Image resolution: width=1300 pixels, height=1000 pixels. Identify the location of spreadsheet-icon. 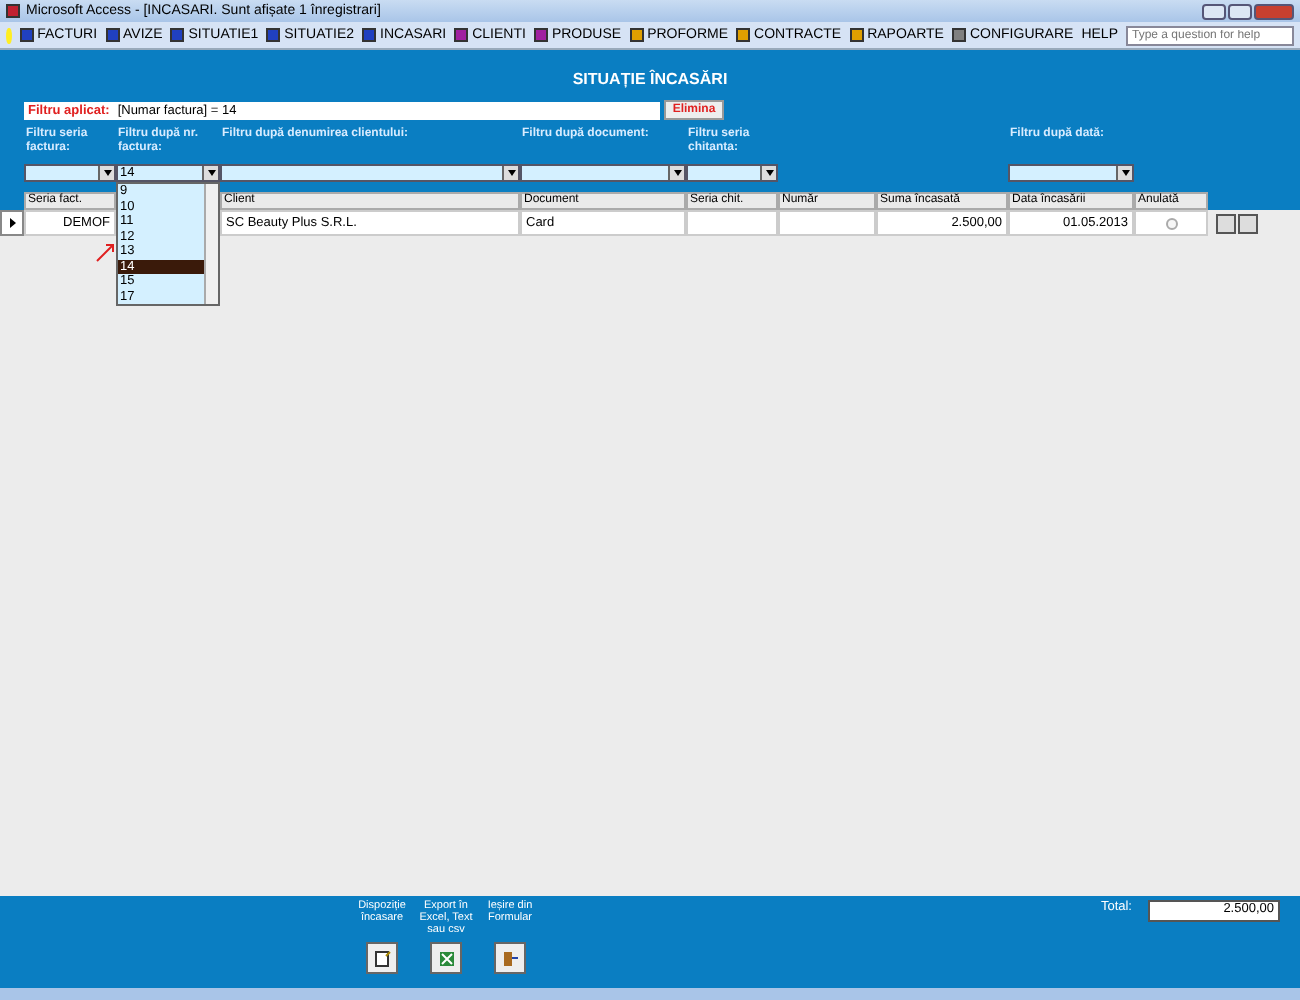
(446, 958).